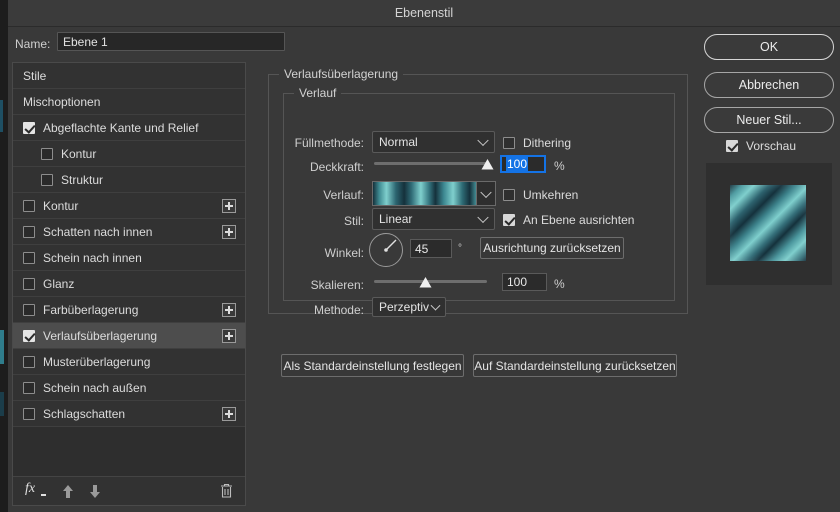 Image resolution: width=840 pixels, height=512 pixels. I want to click on sidebar-item-label: Farbüberlagerung, so click(91, 309).